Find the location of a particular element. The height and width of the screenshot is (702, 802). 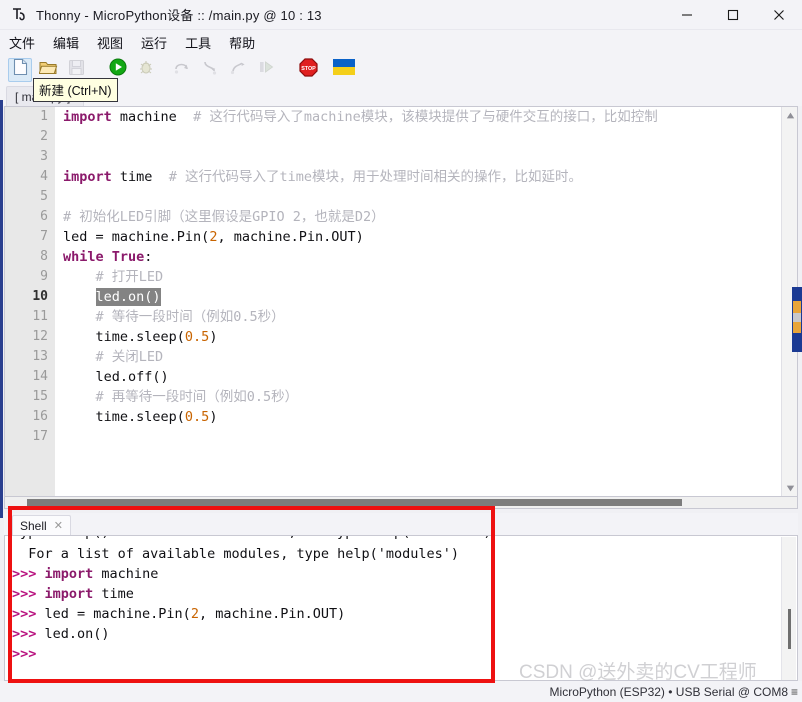

status-menu-icon: ≡ is located at coordinates (794, 692).